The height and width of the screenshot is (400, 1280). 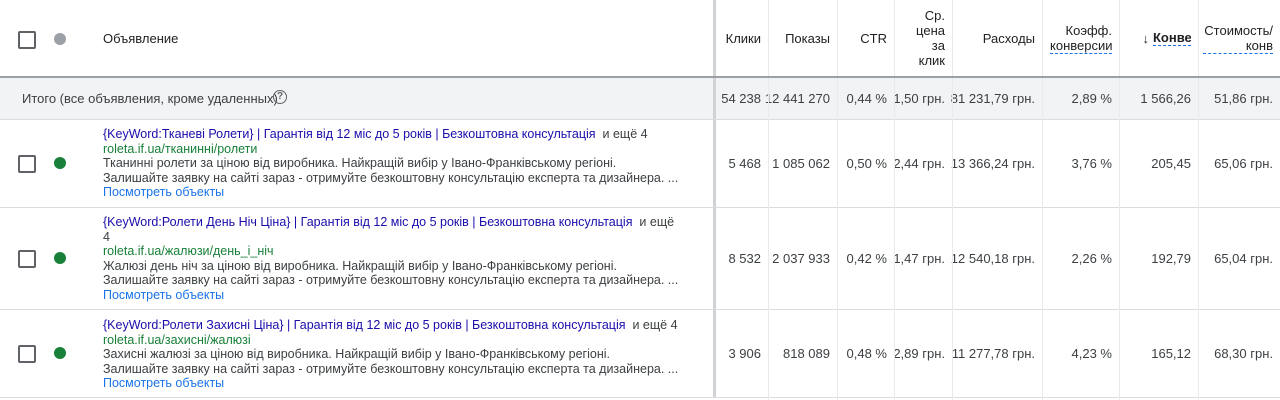 What do you see at coordinates (919, 353) in the screenshot?
I see `cell-avg-cpc: 2,89 грн.` at bounding box center [919, 353].